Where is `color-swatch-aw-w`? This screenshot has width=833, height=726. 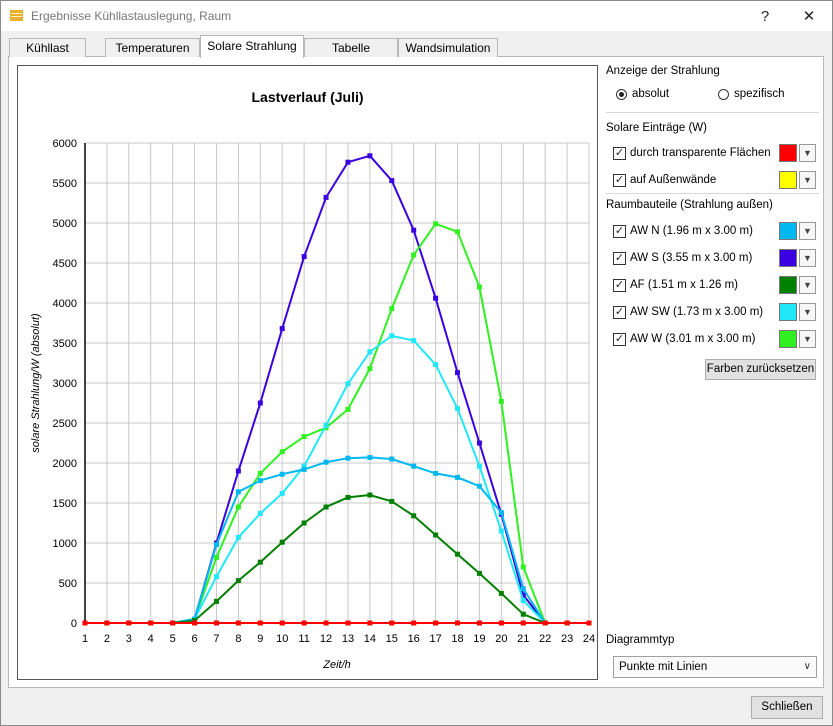 color-swatch-aw-w is located at coordinates (788, 339).